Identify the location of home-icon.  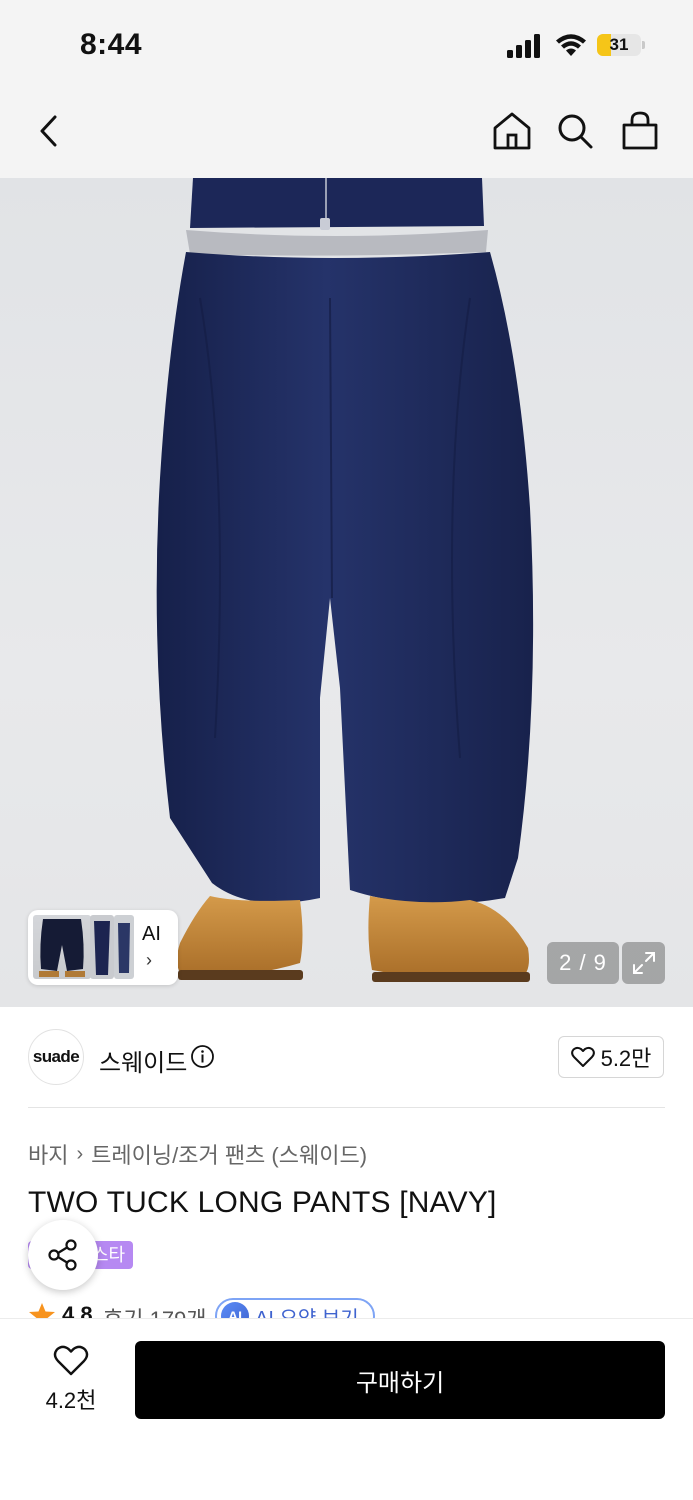
(512, 131).